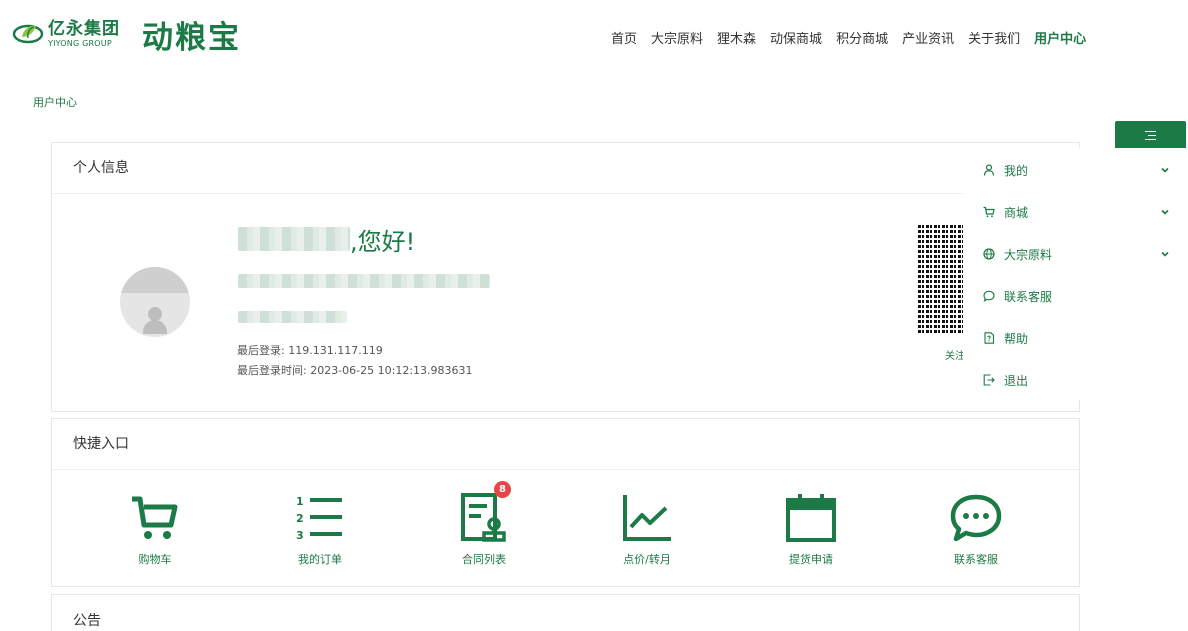  Describe the element at coordinates (1028, 296) in the screenshot. I see `side-item-customer-service-label: 联系客服` at that location.